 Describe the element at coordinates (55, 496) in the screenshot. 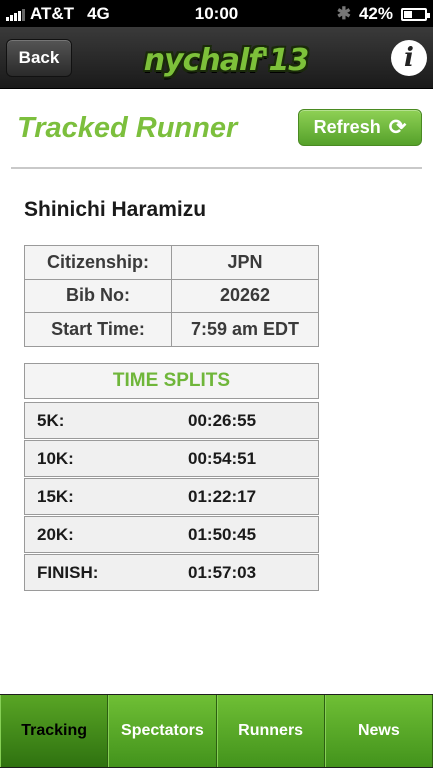

I see `split-label: 15K:` at that location.